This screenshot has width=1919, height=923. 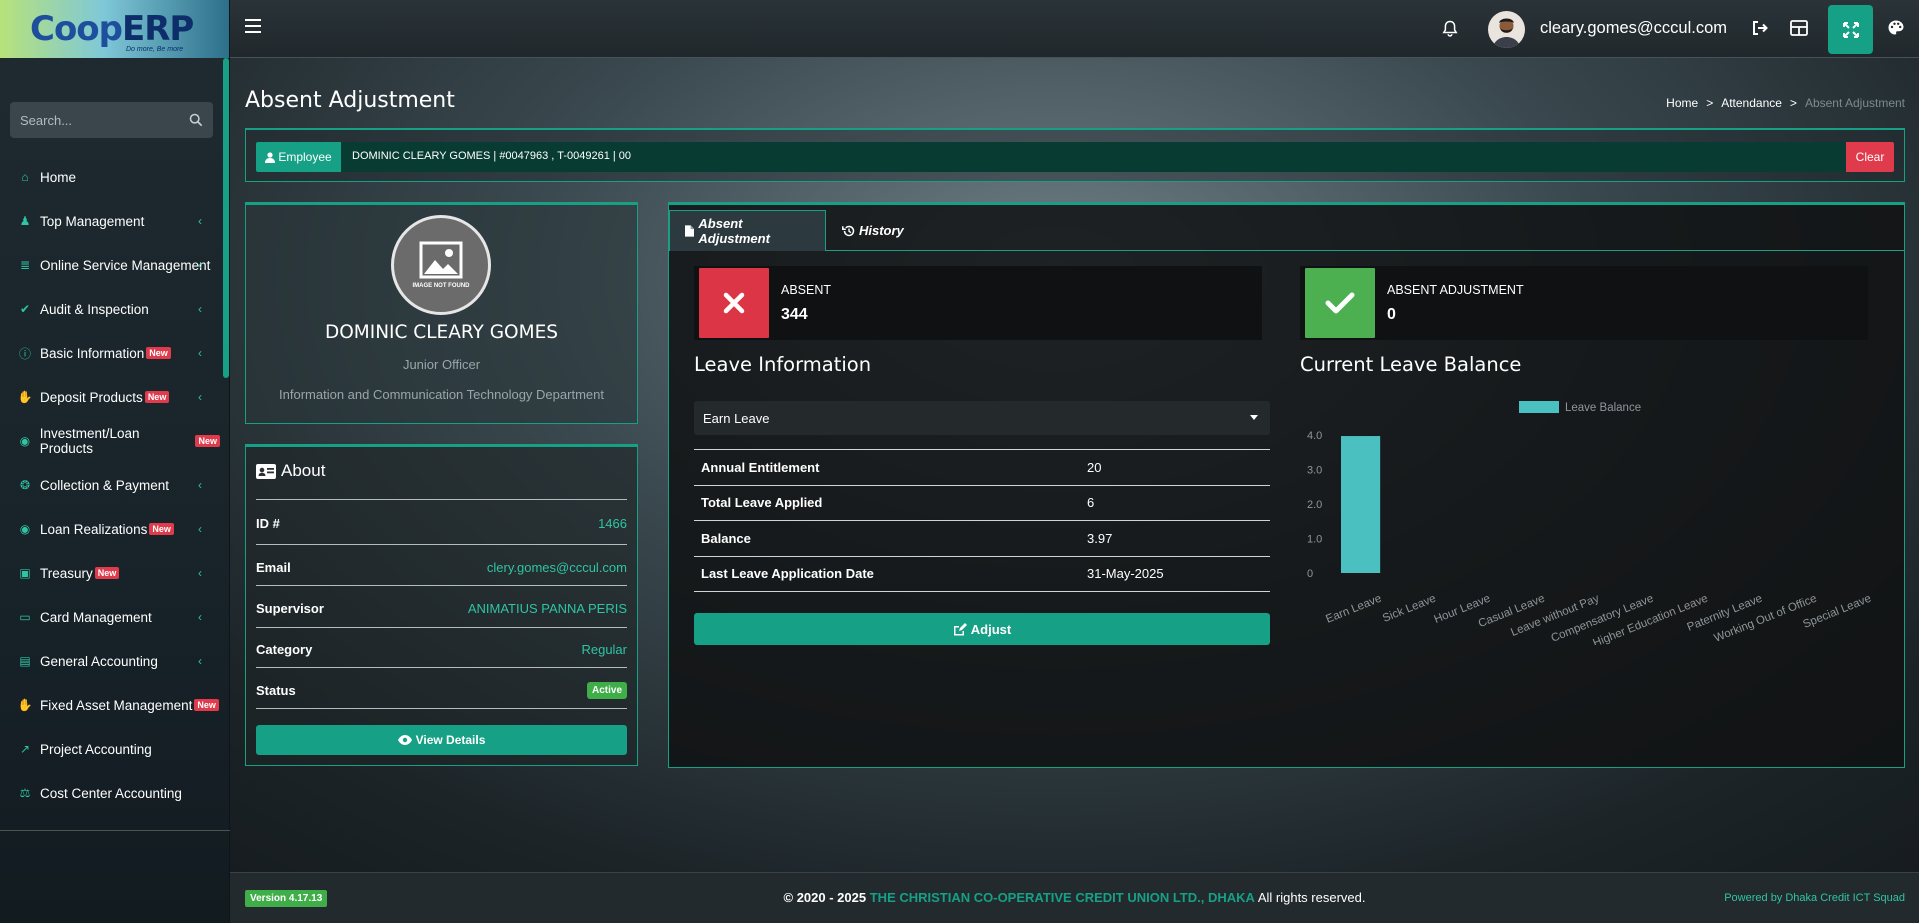 I want to click on clear-button: Clear, so click(x=1870, y=157).